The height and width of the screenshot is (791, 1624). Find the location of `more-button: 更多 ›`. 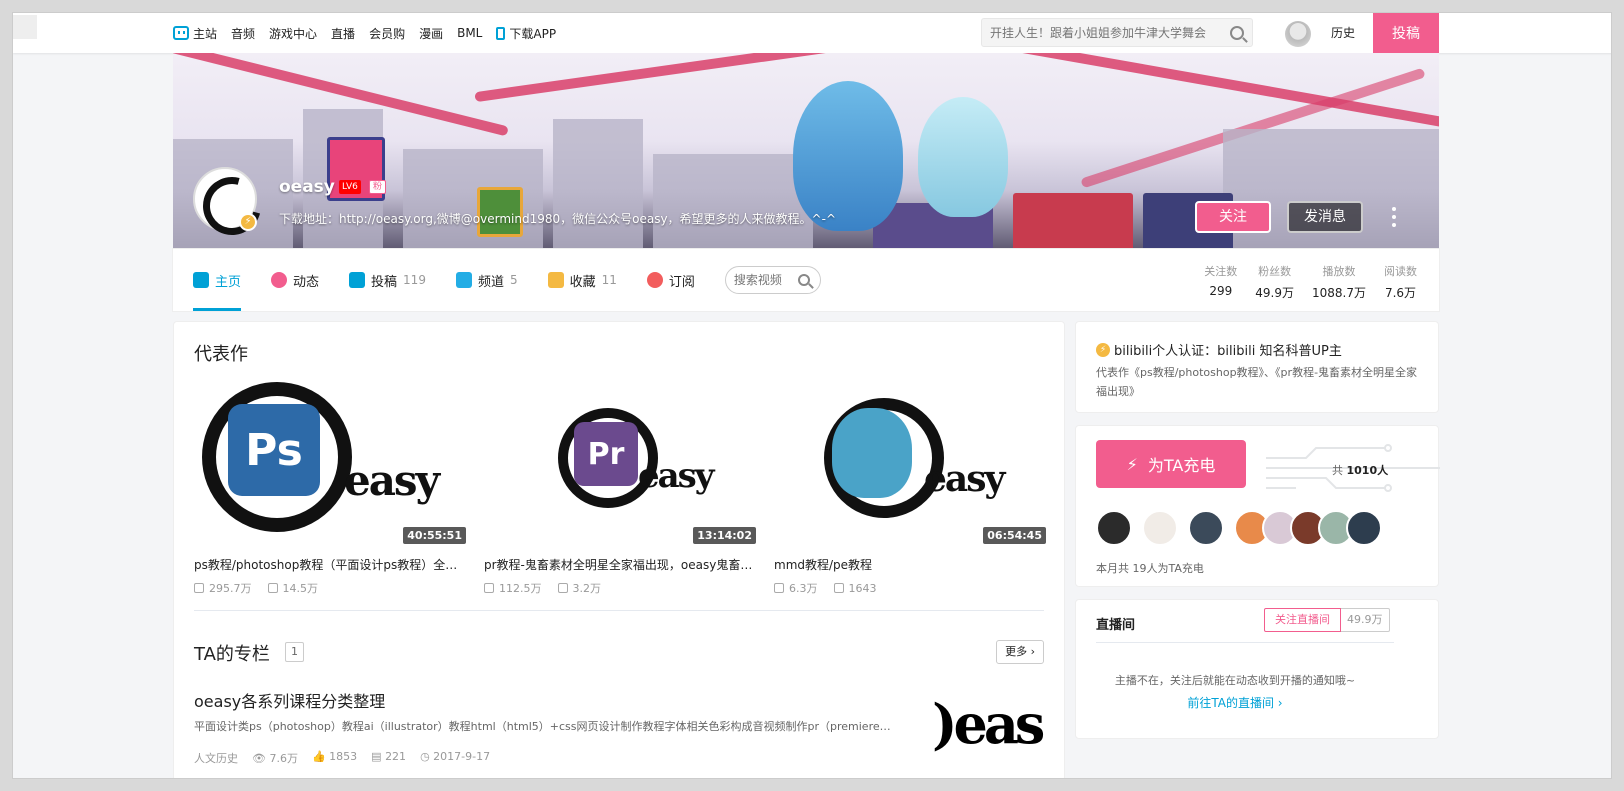

more-button: 更多 › is located at coordinates (1020, 652).